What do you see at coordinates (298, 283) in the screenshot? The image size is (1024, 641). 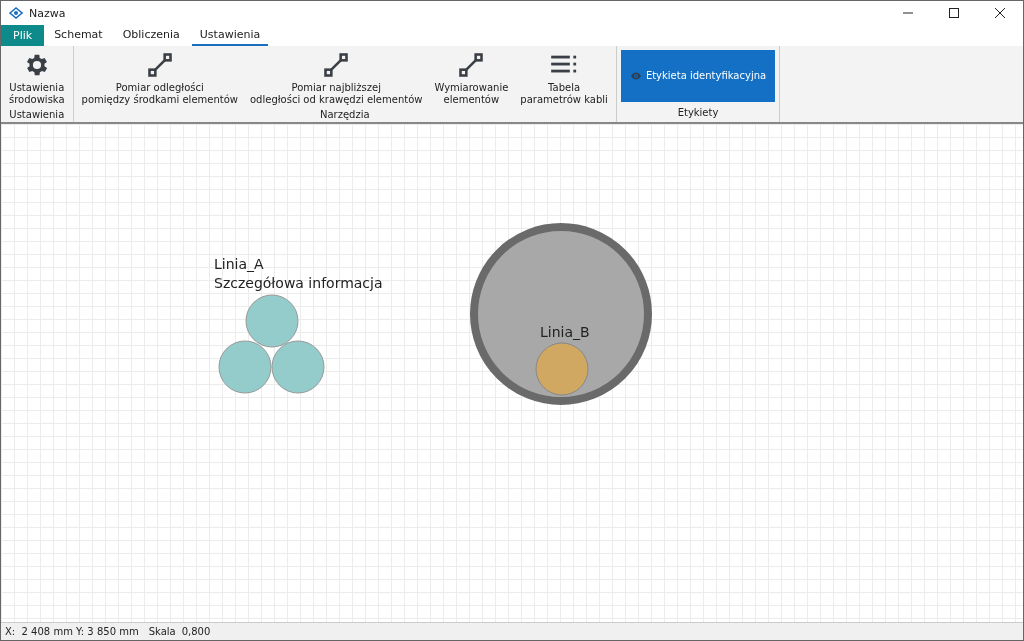 I see `cable-detail: Szczegółowa informacja` at bounding box center [298, 283].